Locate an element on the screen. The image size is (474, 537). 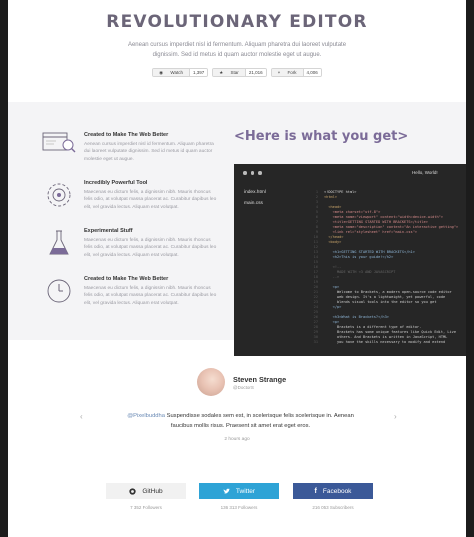
twitter-button: Twitter is located at coordinates (239, 491).